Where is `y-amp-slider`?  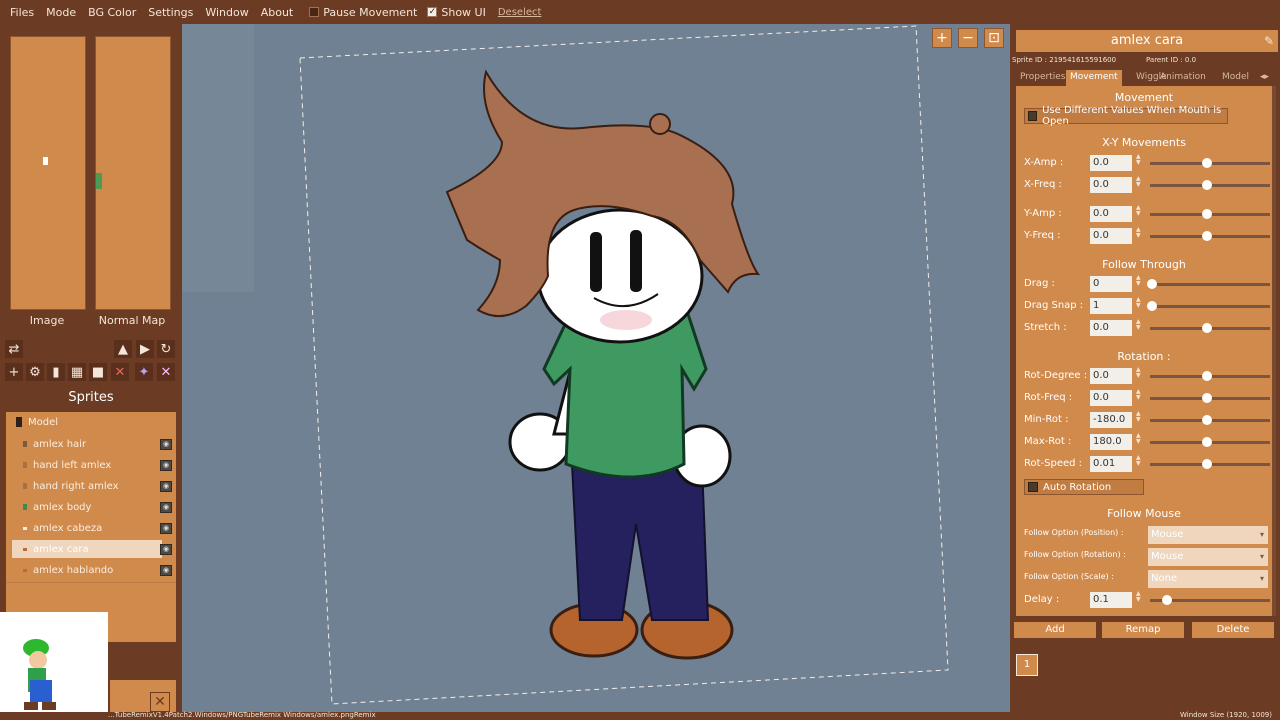 y-amp-slider is located at coordinates (1210, 214).